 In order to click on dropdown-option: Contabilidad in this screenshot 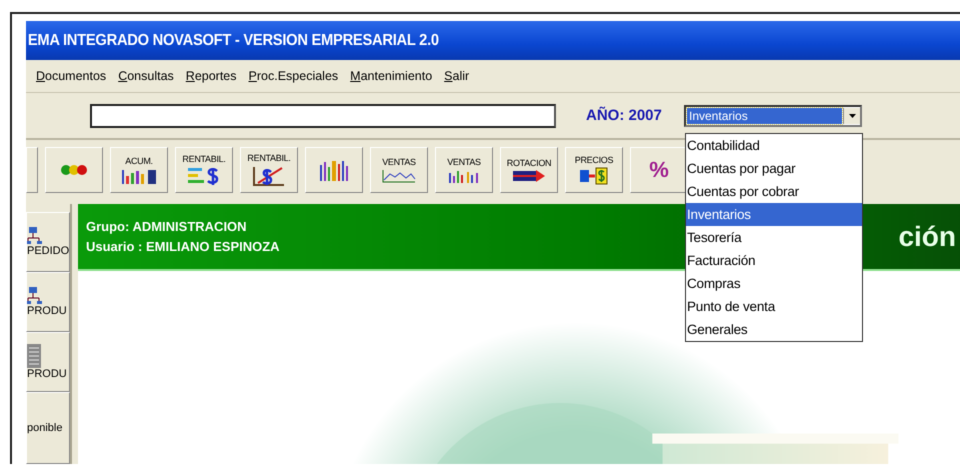, I will do `click(774, 145)`.